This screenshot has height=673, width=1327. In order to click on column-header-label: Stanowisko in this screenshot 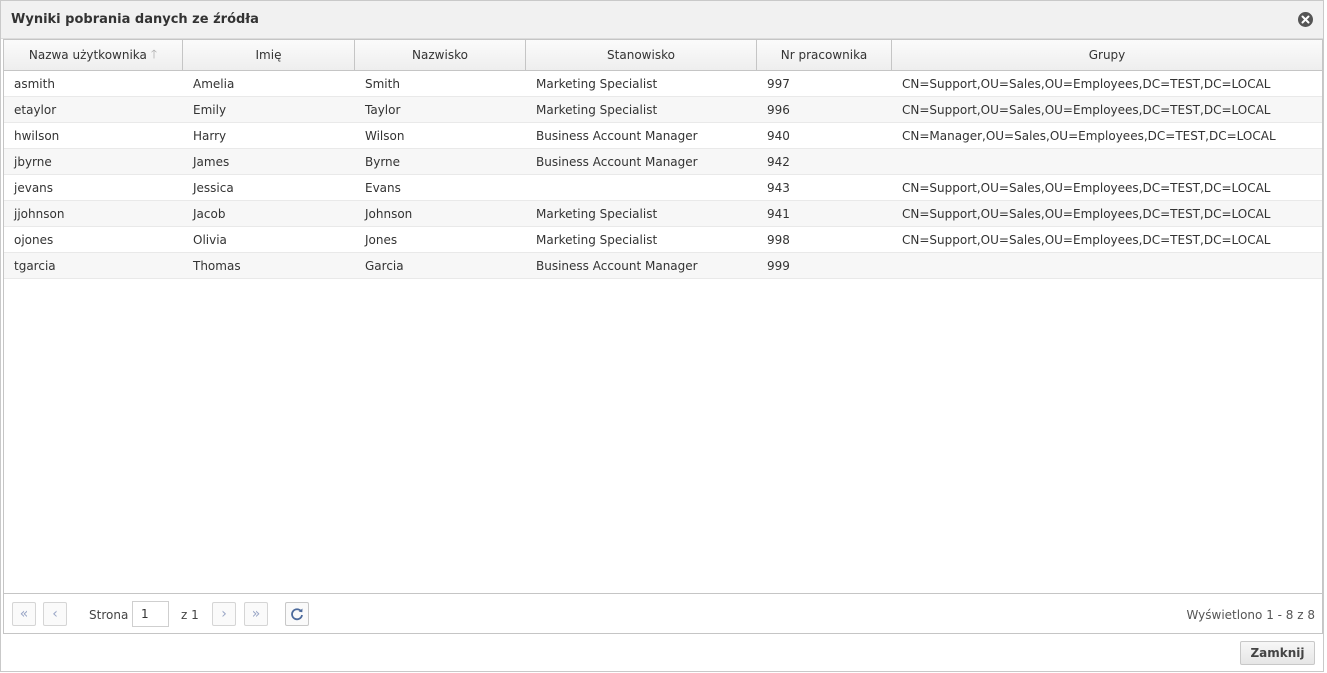, I will do `click(641, 55)`.